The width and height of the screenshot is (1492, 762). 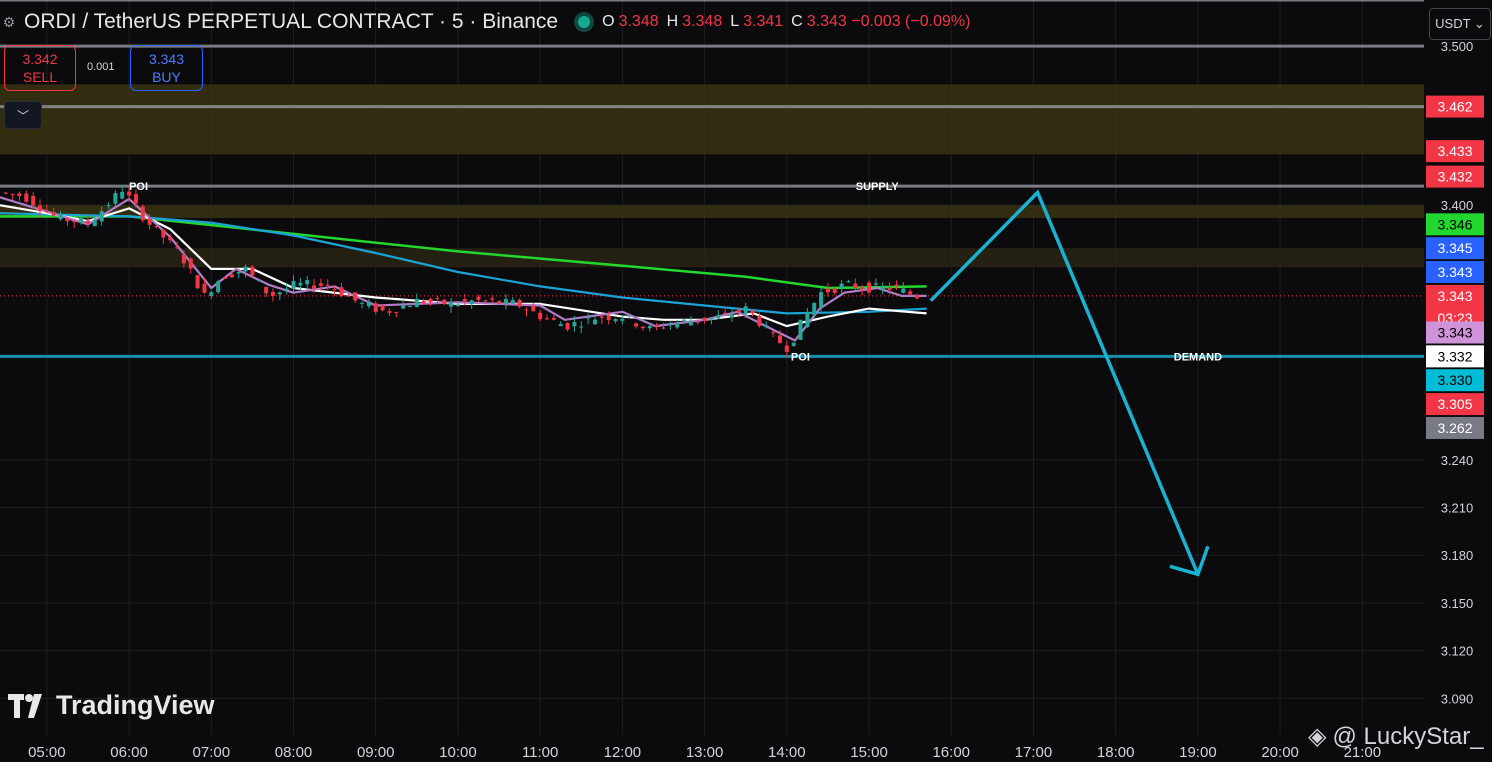 I want to click on tradingview-logo-icon, so click(x=25, y=705).